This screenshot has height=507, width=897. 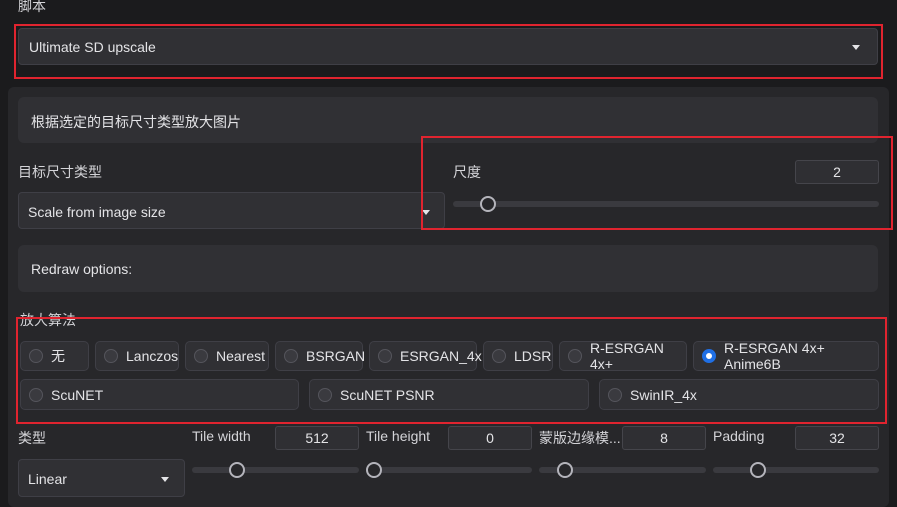 What do you see at coordinates (449, 470) in the screenshot?
I see `tile-height-slider` at bounding box center [449, 470].